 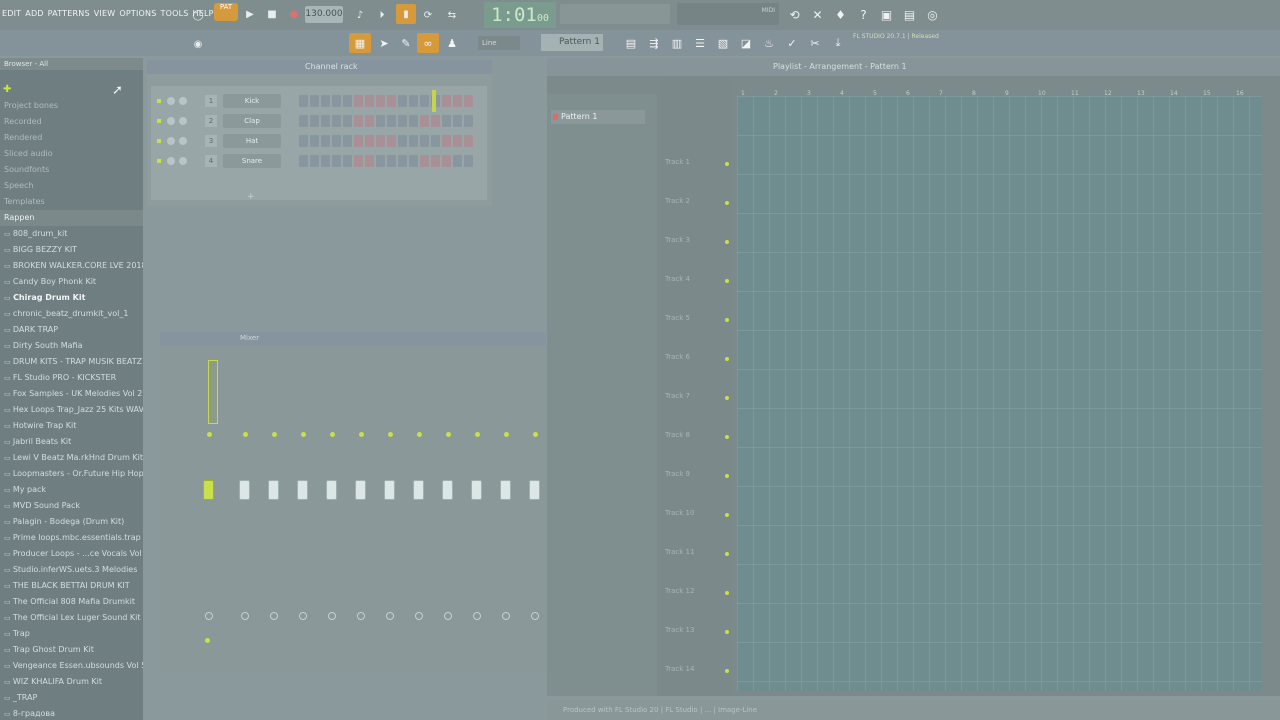 What do you see at coordinates (71, 170) in the screenshot?
I see `browser-item: Soundfonts` at bounding box center [71, 170].